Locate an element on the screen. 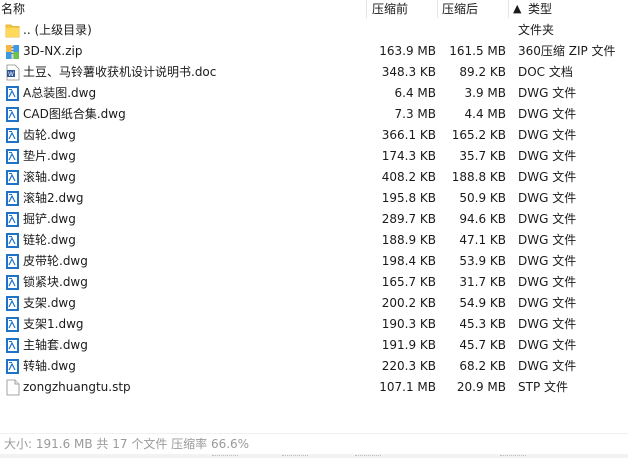  file-row: 锁紧块.dwg 165.7 KB 31.7 KB DWG 文件 is located at coordinates (314, 282).